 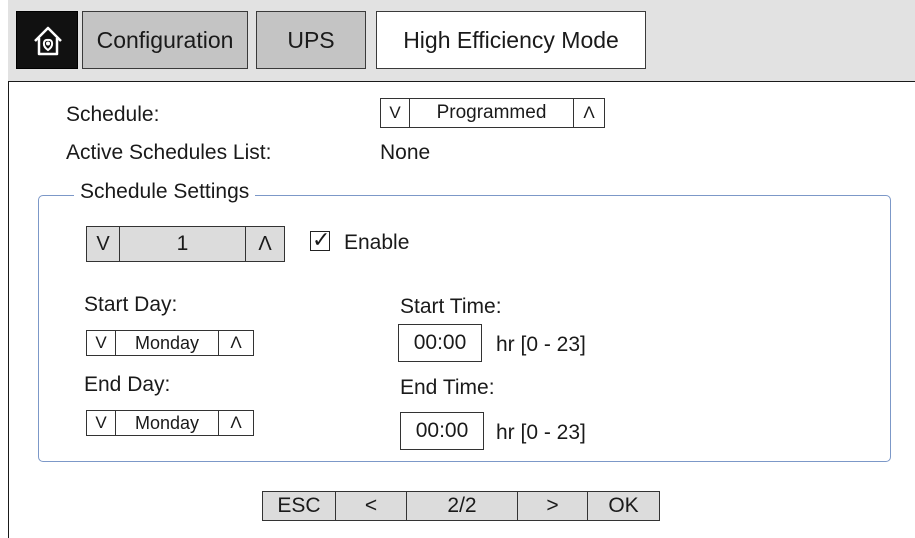 I want to click on end-day-spinner: V Monday Λ, so click(x=170, y=423).